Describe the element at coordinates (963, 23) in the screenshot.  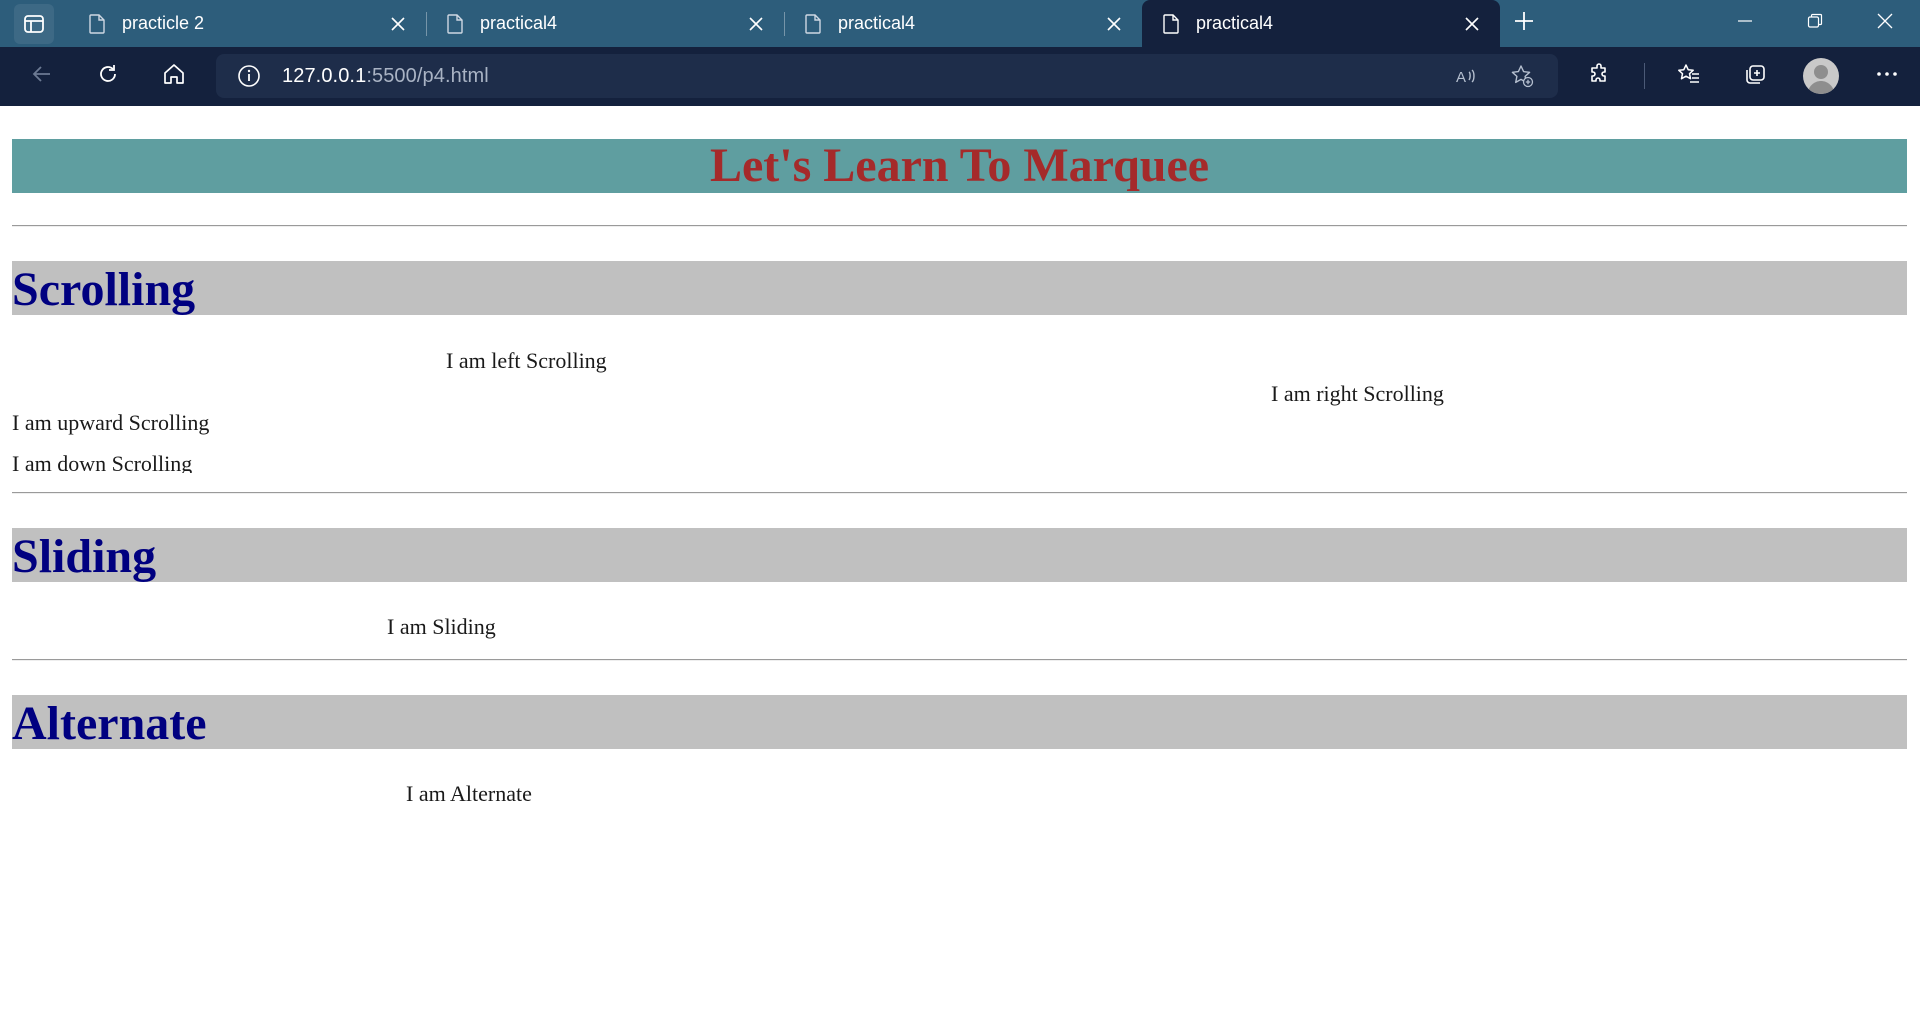
I see `tab-practical4-2: practical4` at that location.